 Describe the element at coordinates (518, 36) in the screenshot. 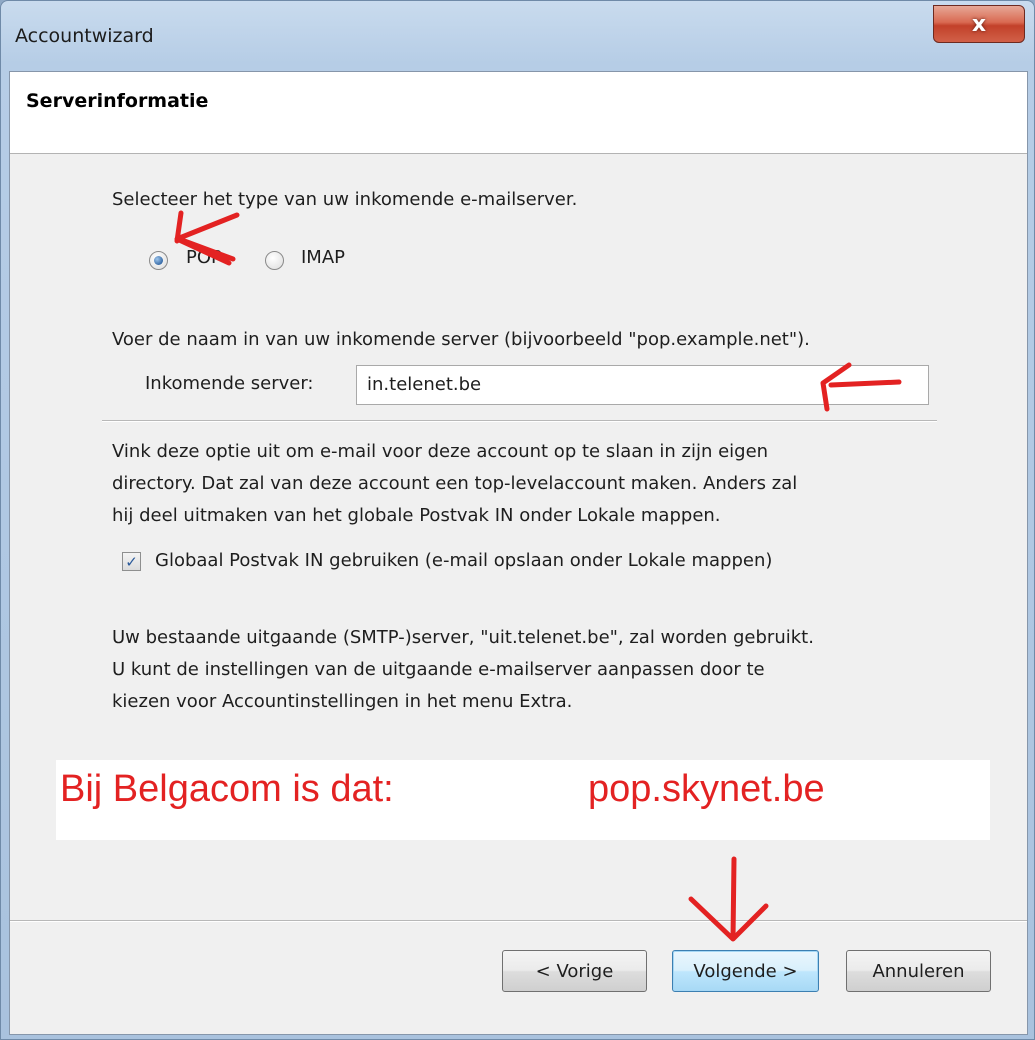

I see `title-bar: Accountwizard x` at that location.